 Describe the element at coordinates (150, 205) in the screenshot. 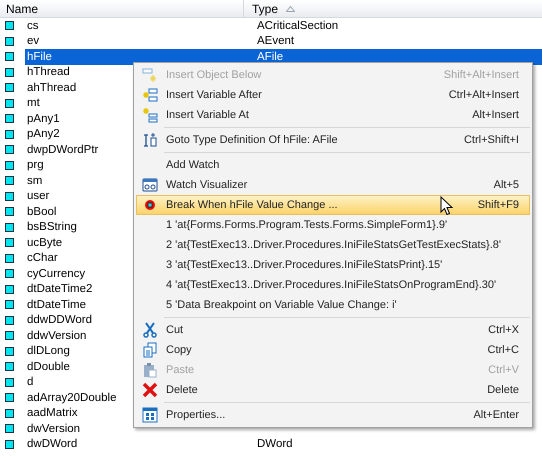

I see `breakpoint-icon` at that location.